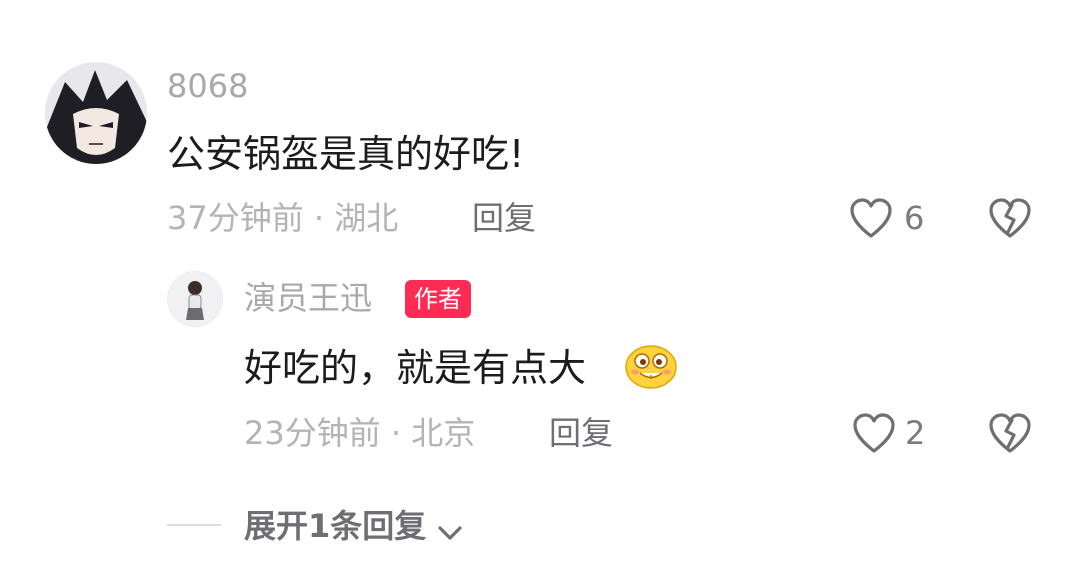 This screenshot has height=569, width=1080. I want to click on reply-like-button: 2, so click(896, 433).